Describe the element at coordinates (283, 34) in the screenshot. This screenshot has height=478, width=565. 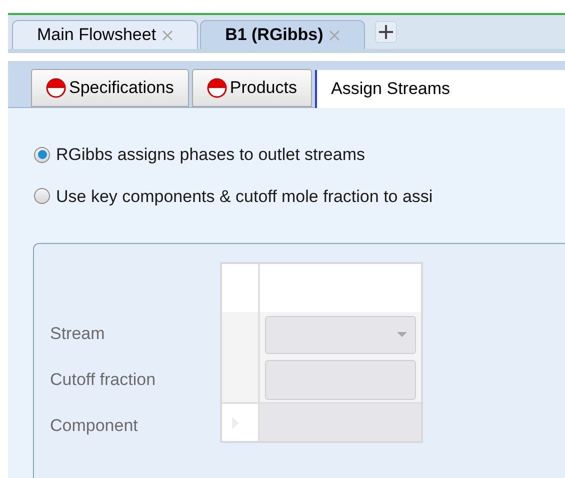
I see `document-tab: B1 (RGibbs)` at that location.